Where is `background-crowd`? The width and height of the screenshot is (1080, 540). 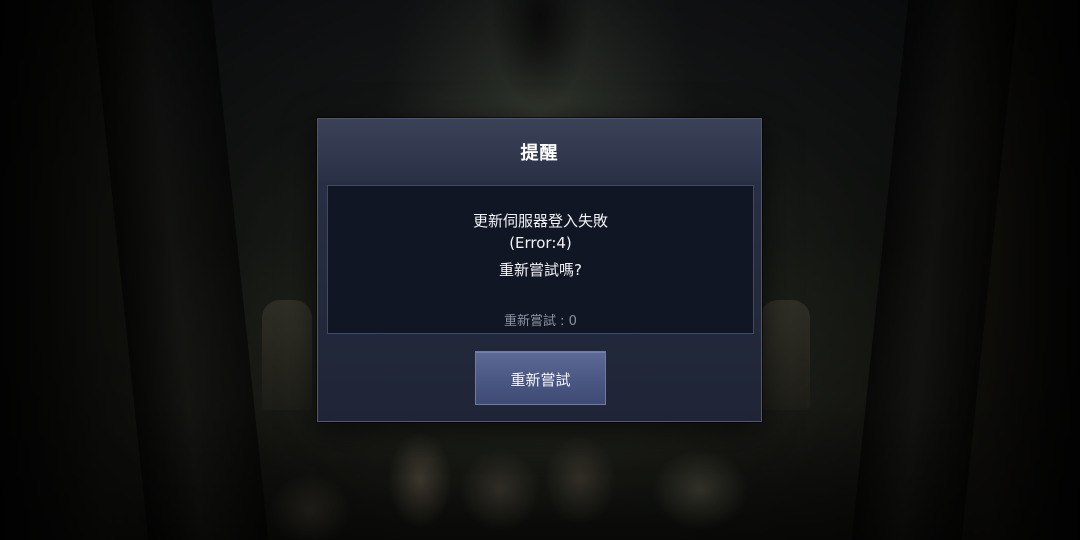
background-crowd is located at coordinates (540, 480).